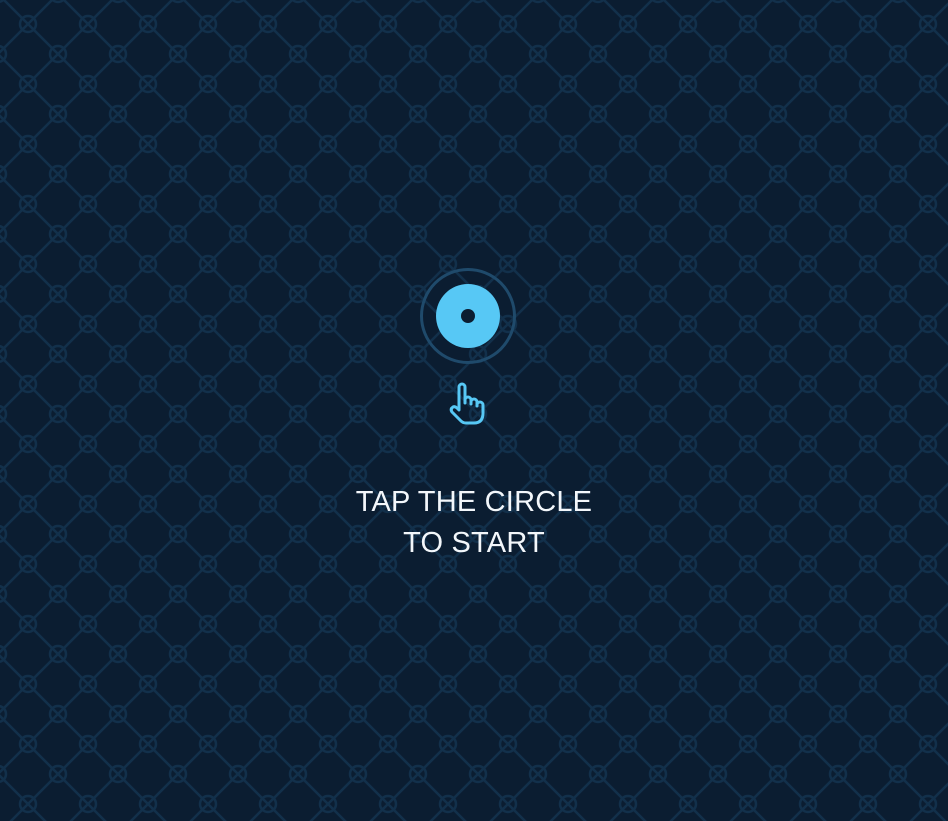  I want to click on start-prompt-line-1: TAP THE CIRCLE, so click(474, 502).